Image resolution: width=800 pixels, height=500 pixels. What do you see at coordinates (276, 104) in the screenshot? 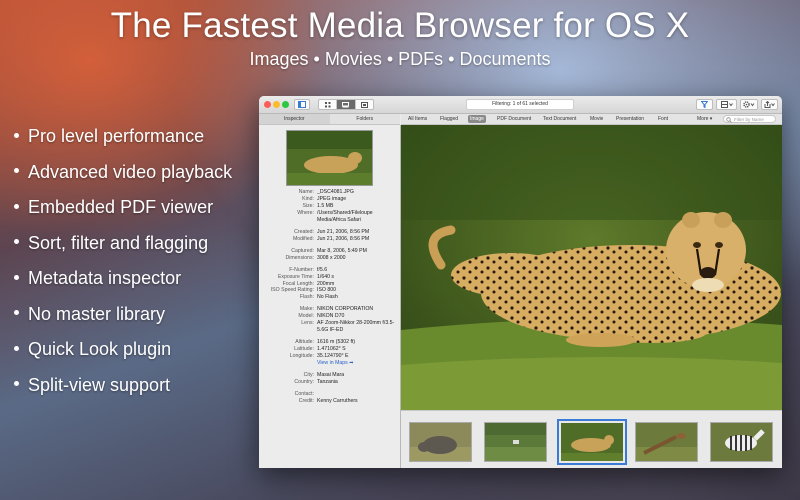
I see `minimize-button` at bounding box center [276, 104].